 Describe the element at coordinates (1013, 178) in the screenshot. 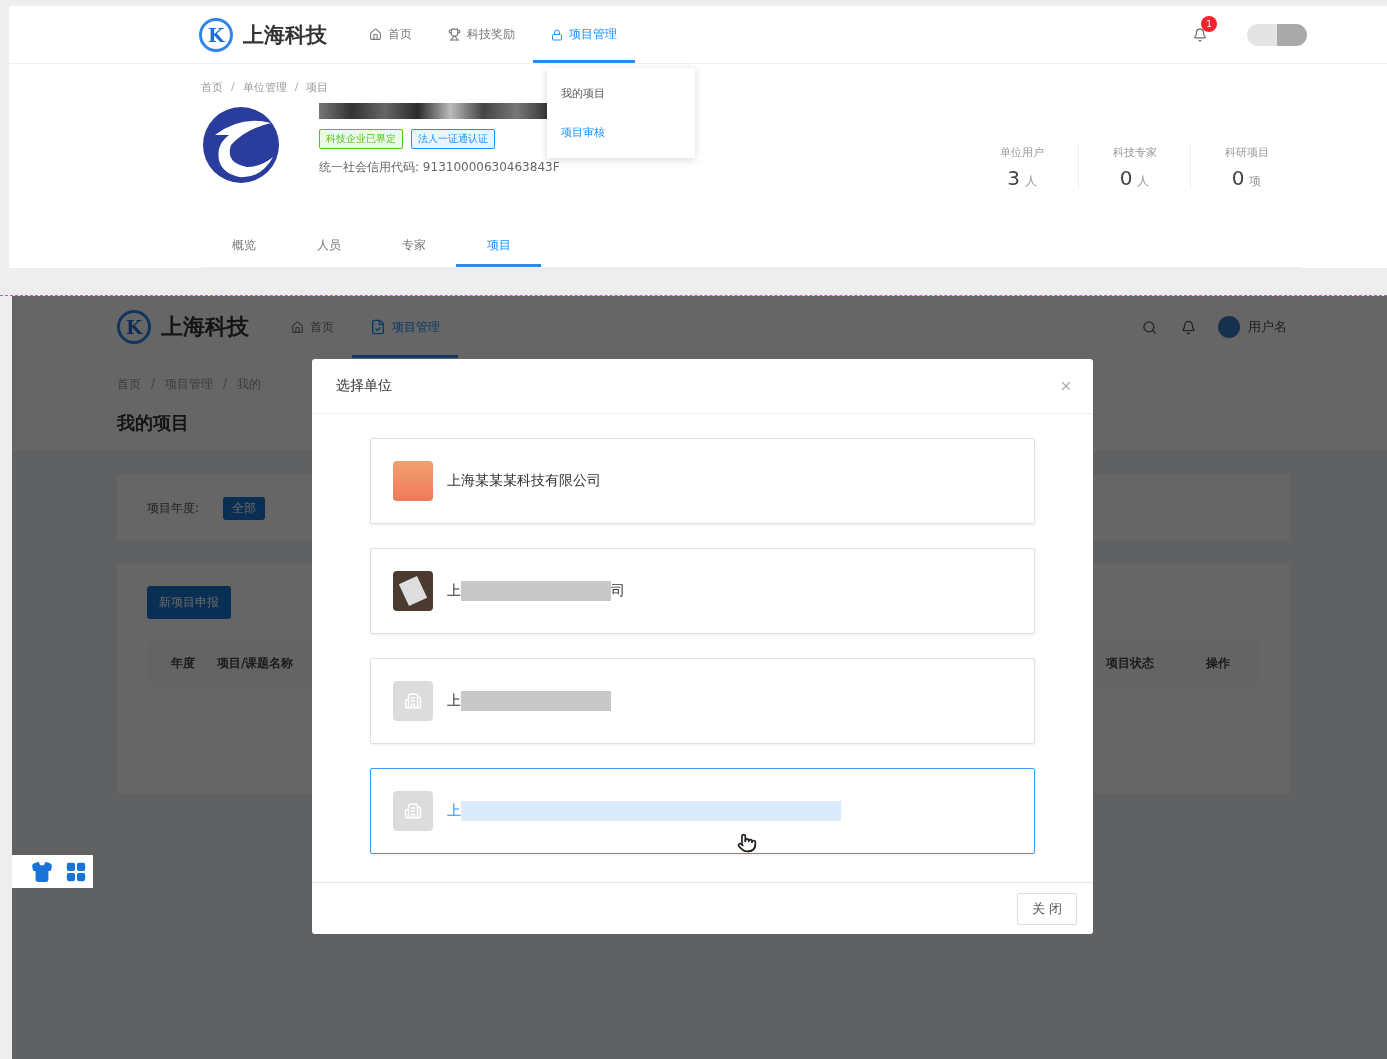

I see `stat-value: 3` at that location.